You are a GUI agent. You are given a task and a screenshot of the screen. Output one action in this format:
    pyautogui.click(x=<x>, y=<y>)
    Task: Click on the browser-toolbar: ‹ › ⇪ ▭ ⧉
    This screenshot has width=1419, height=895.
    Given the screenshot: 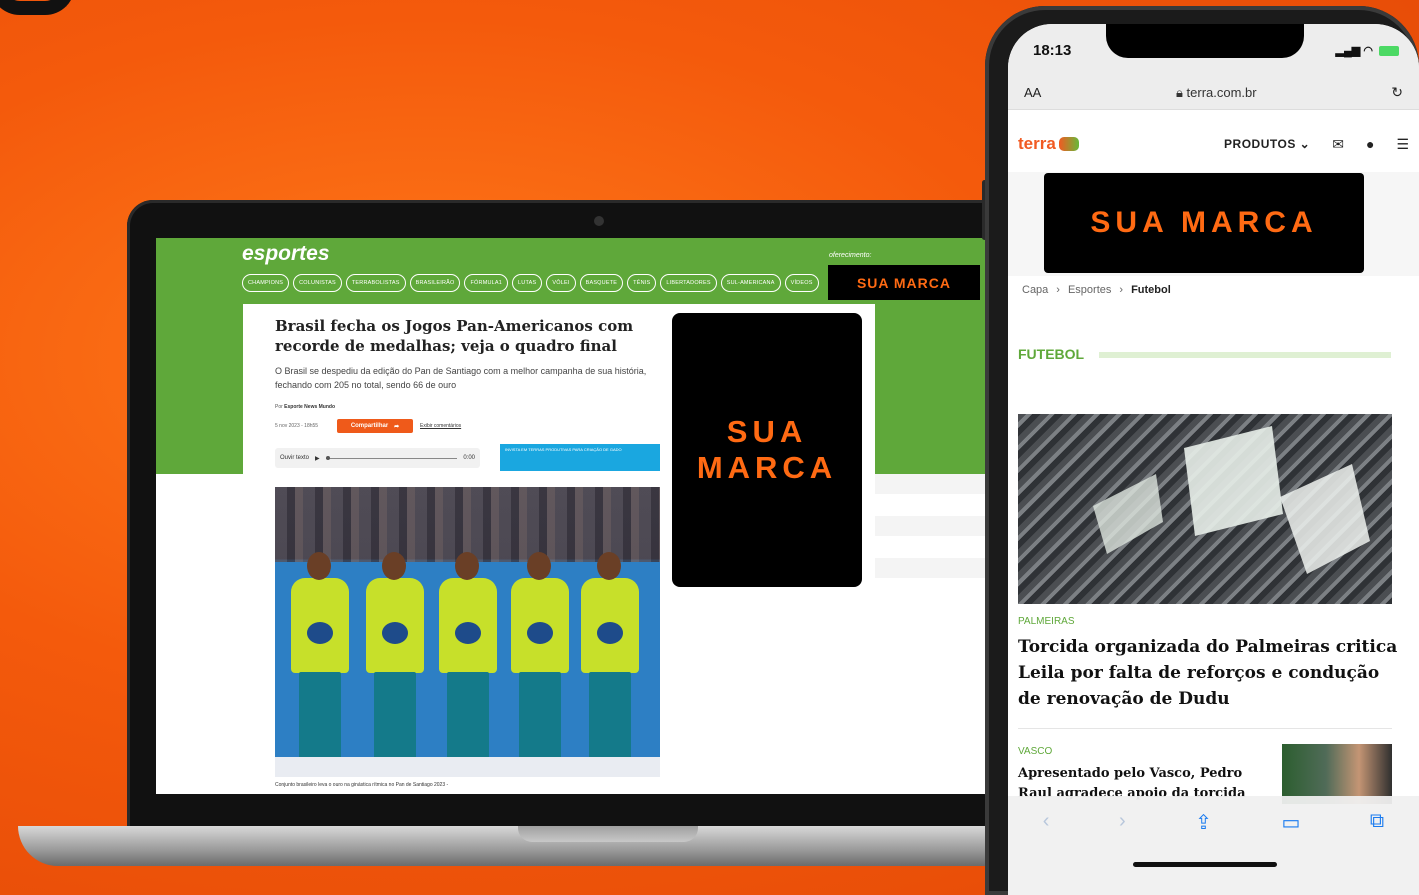 What is the action you would take?
    pyautogui.click(x=1213, y=845)
    